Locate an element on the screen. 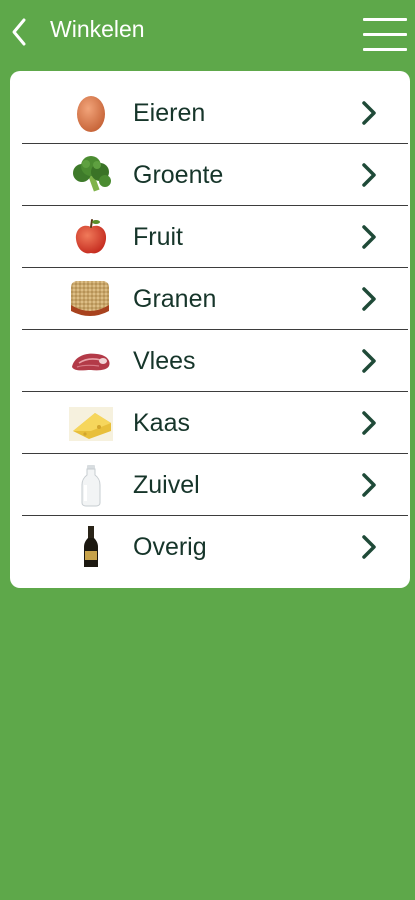  egg-icon is located at coordinates (91, 113).